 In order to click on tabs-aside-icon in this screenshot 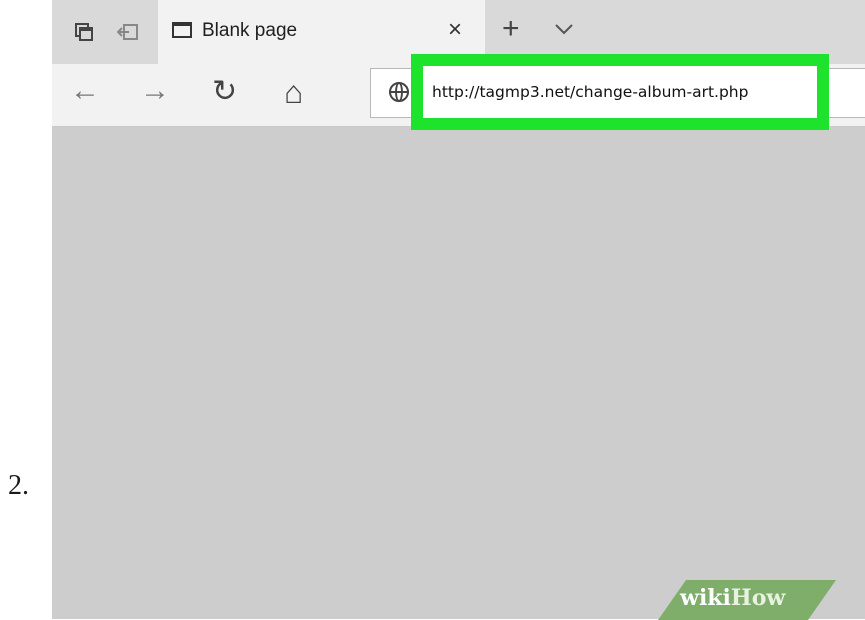, I will do `click(84, 32)`.